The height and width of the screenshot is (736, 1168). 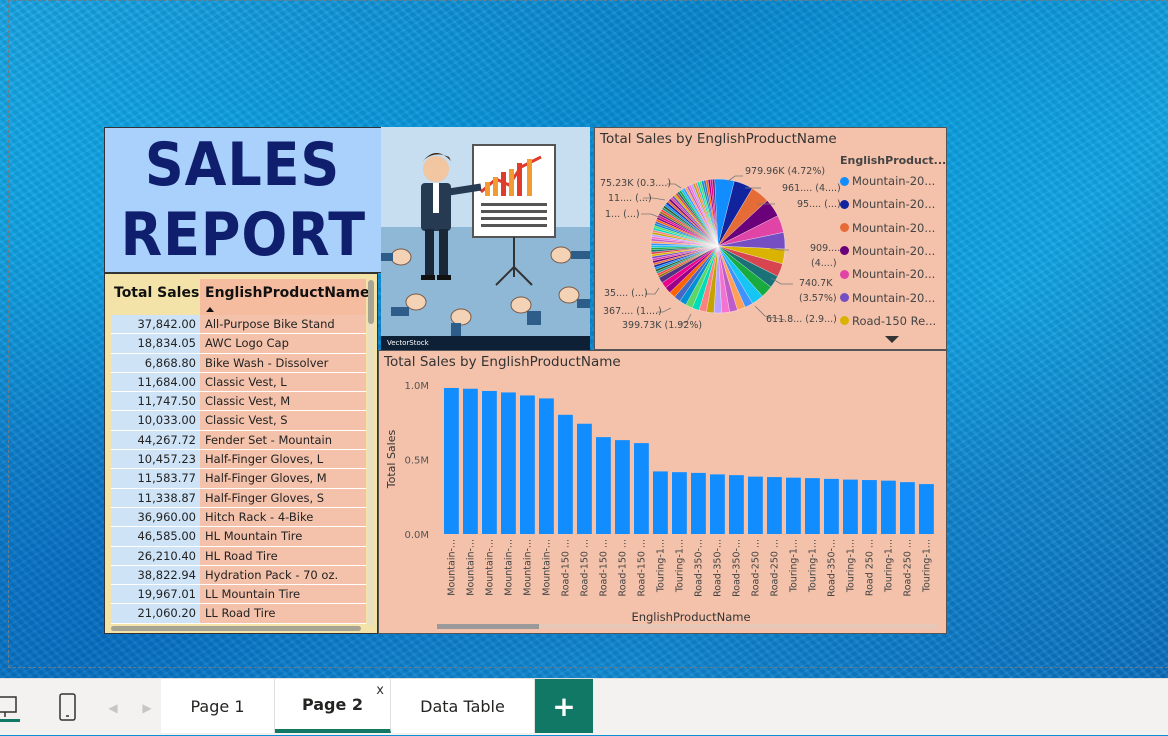 I want to click on tab-page-1: Page 1, so click(x=218, y=706).